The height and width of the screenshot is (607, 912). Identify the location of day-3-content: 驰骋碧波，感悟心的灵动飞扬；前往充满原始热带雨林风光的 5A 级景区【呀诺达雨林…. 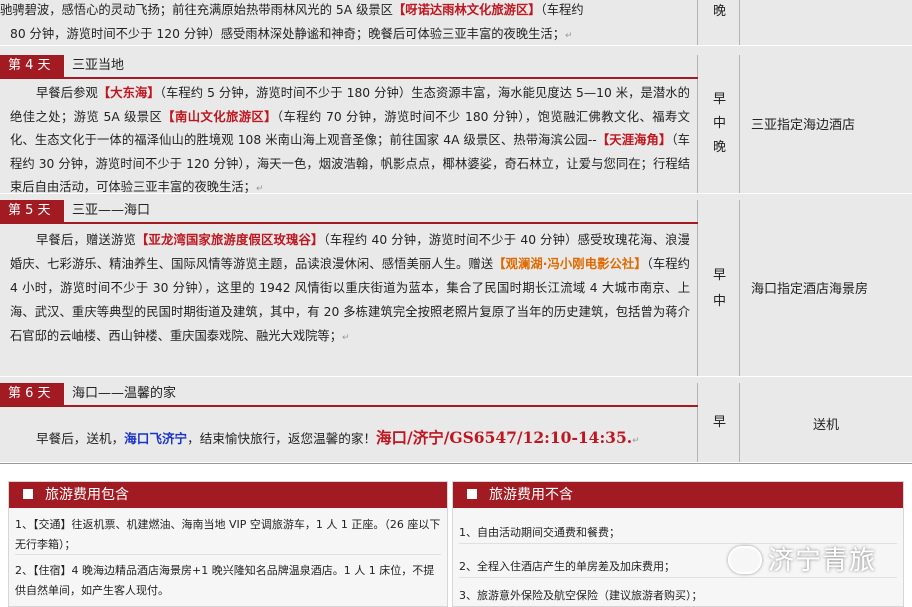
(349, 22).